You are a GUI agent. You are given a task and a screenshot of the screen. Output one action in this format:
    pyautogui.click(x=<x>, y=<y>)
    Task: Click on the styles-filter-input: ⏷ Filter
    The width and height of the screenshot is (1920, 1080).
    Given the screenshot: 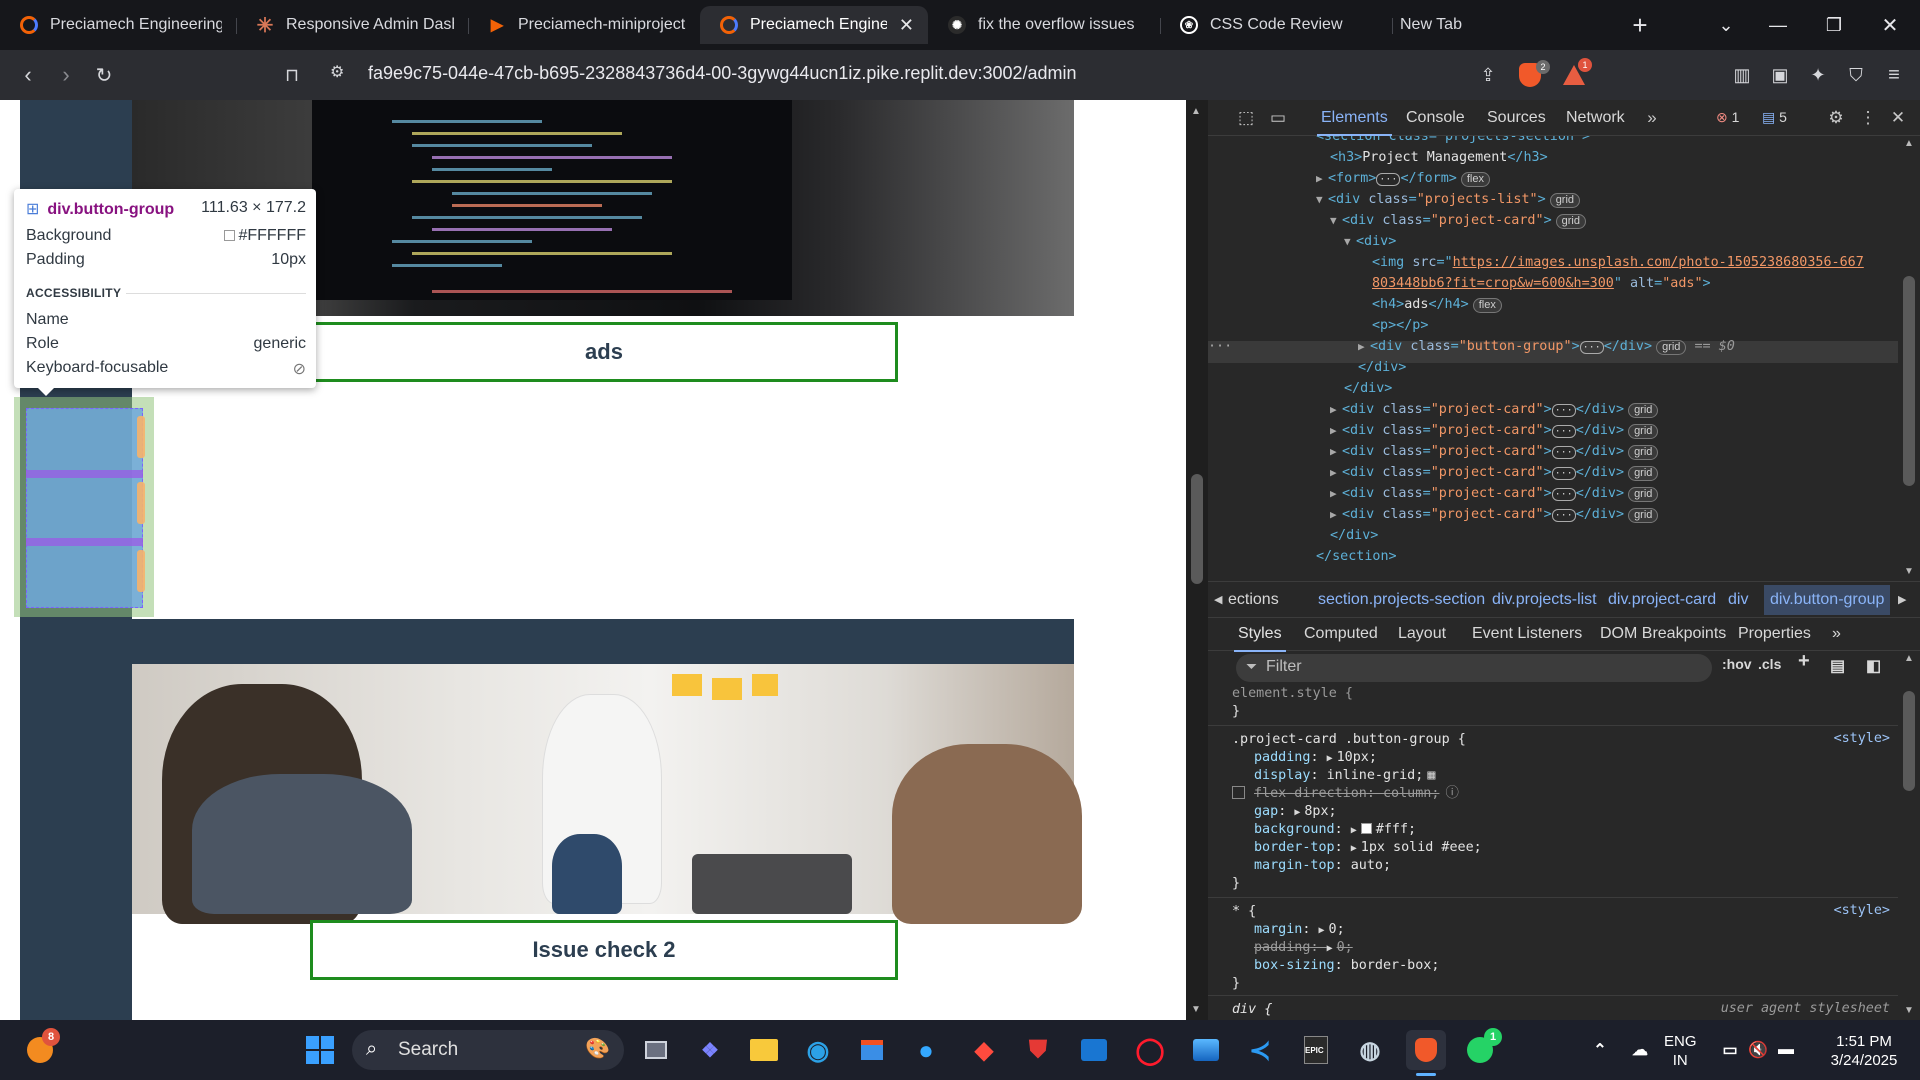 What is the action you would take?
    pyautogui.click(x=1474, y=668)
    